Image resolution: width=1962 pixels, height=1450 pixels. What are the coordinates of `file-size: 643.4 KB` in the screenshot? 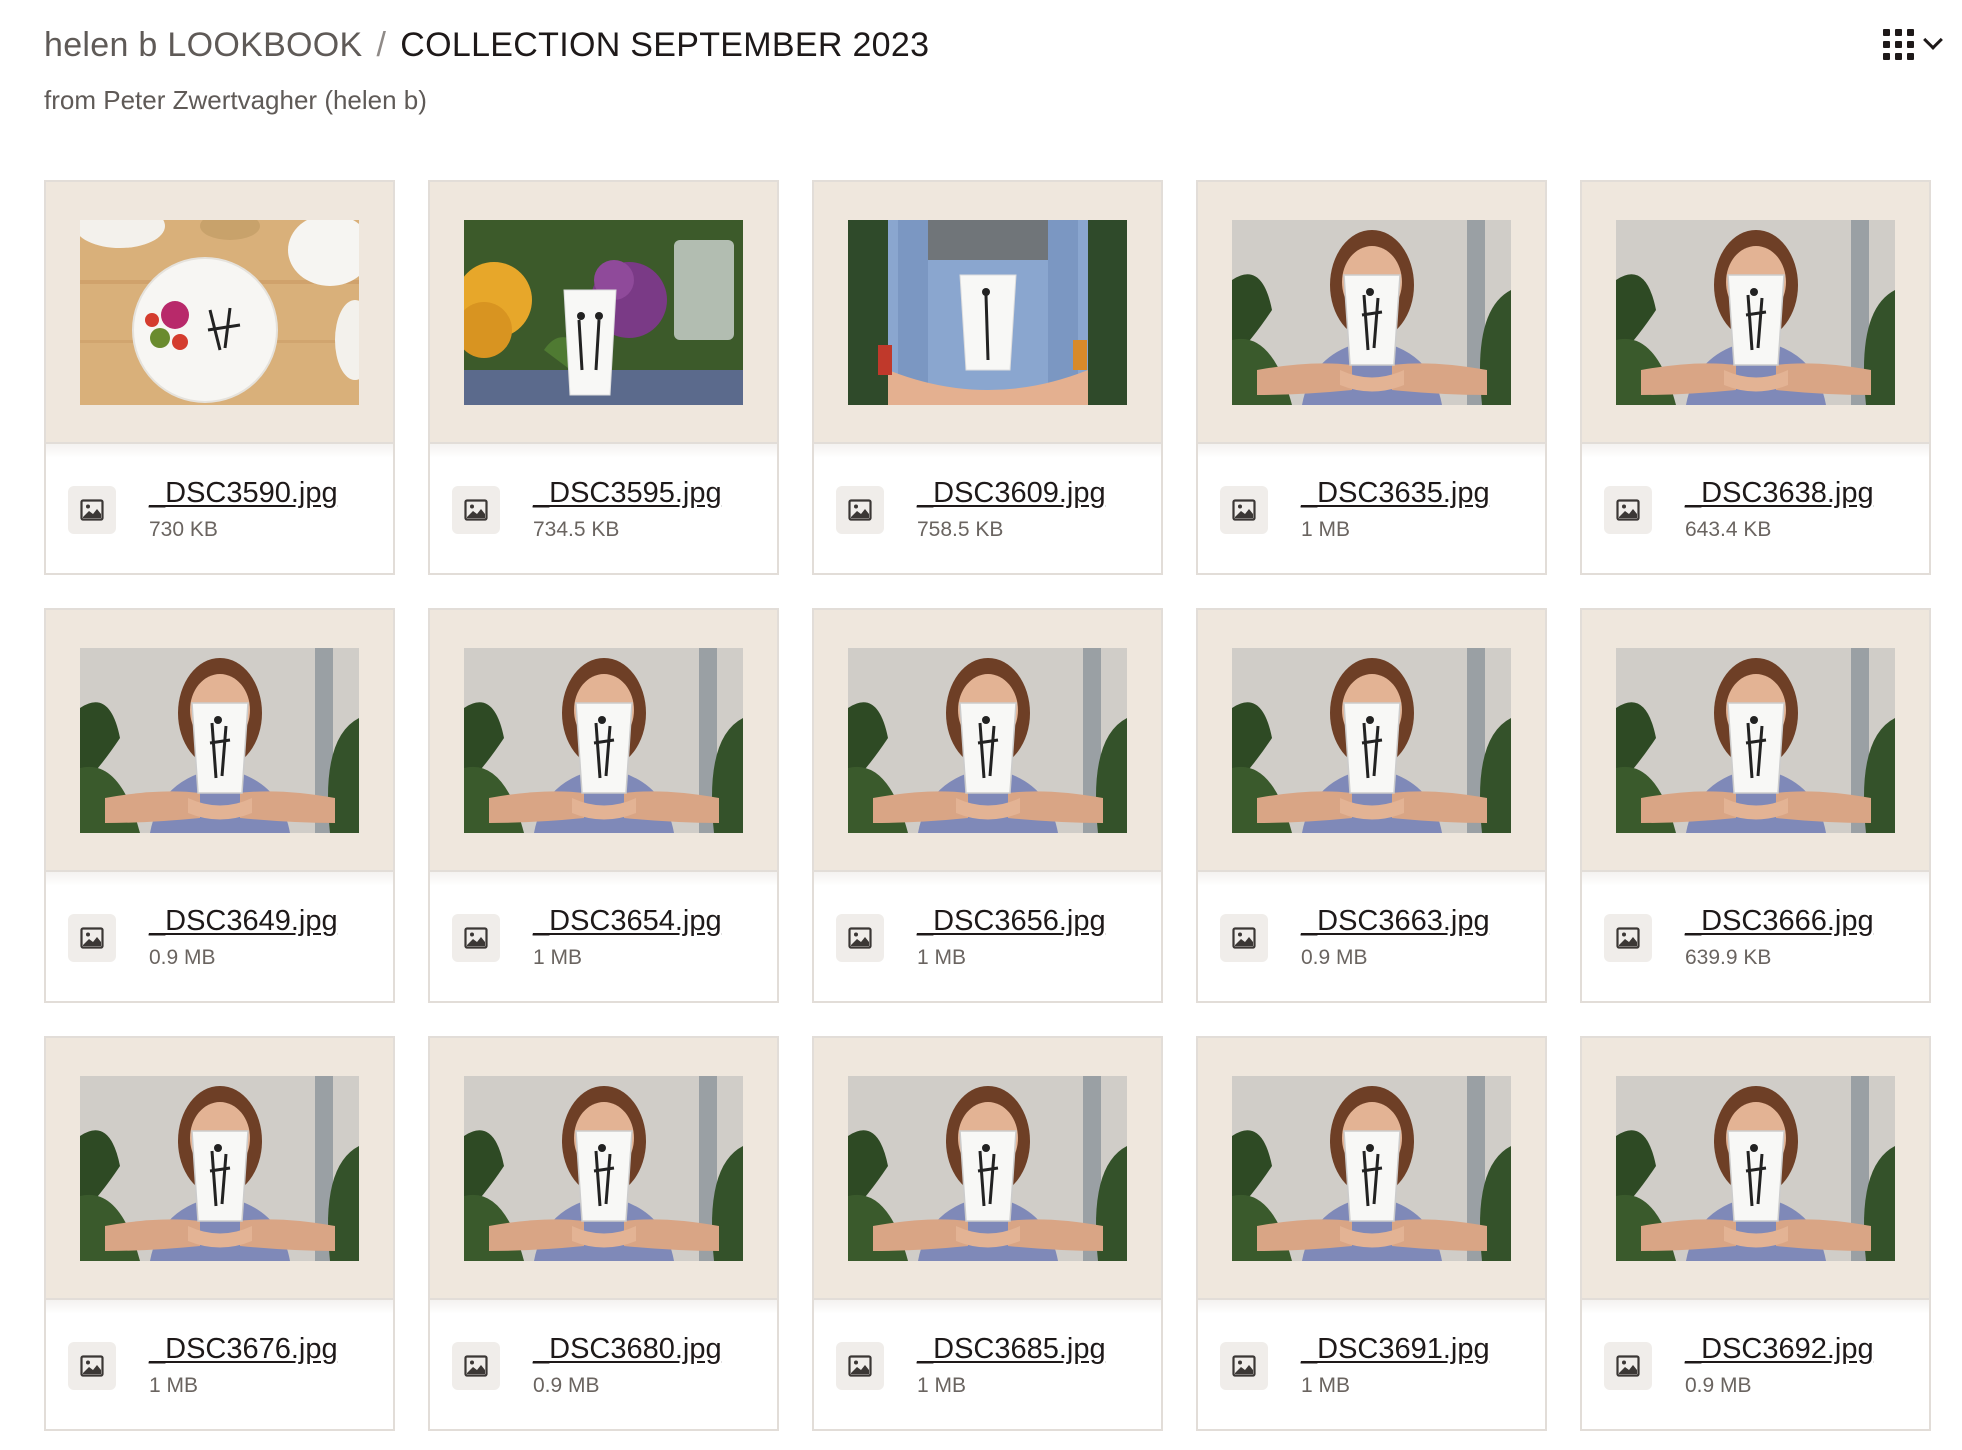 It's located at (1728, 529).